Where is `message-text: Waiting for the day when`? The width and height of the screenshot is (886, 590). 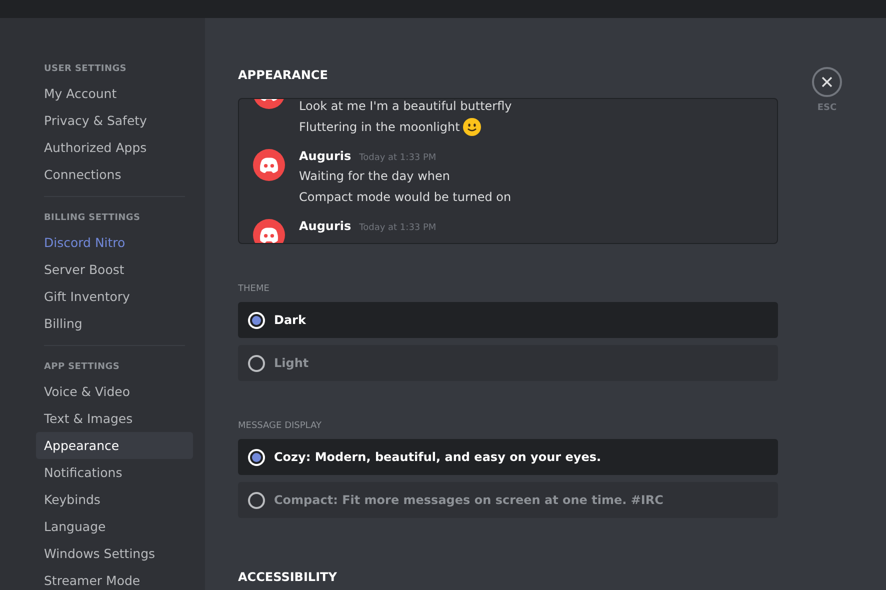 message-text: Waiting for the day when is located at coordinates (374, 175).